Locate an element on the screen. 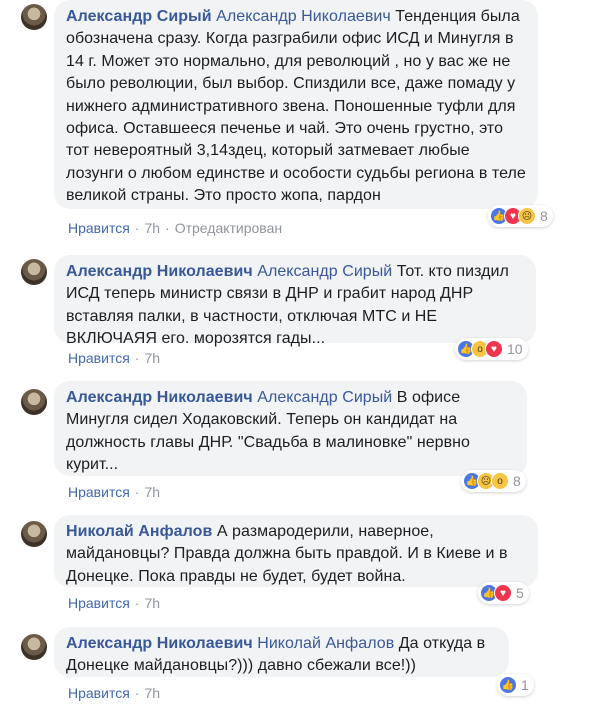 This screenshot has width=600, height=705. reaction-summary: 👍 ☹ o 8 is located at coordinates (493, 481).